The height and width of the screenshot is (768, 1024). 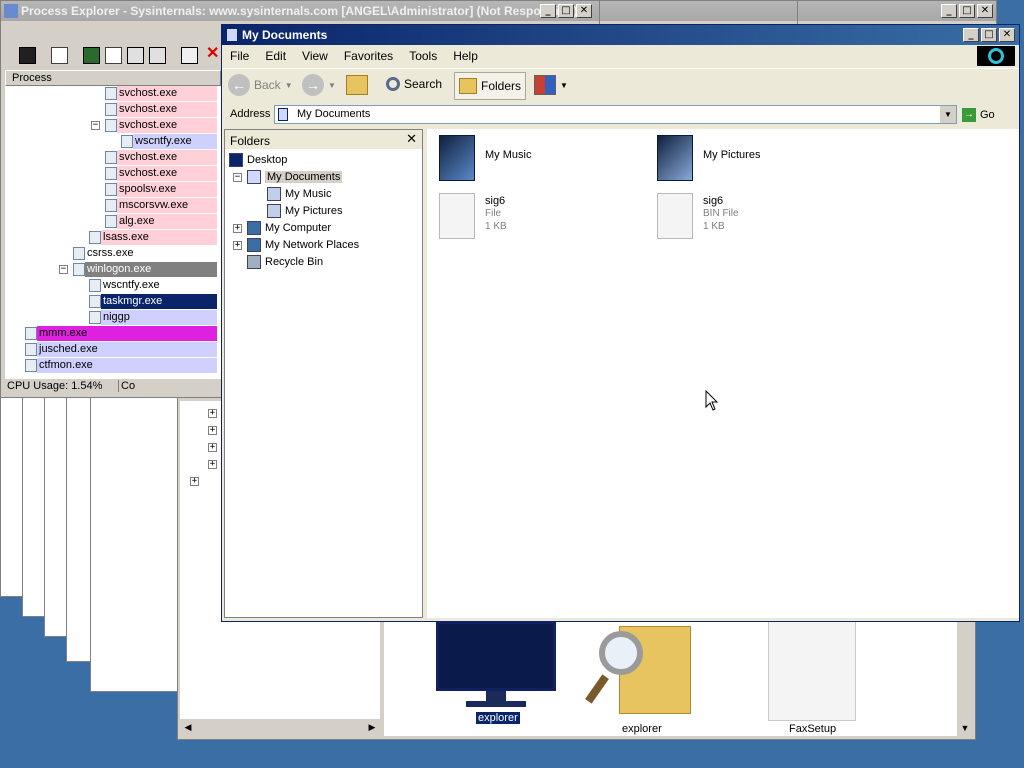 I want to click on process-row: − svchost.exe, so click(x=154, y=125).